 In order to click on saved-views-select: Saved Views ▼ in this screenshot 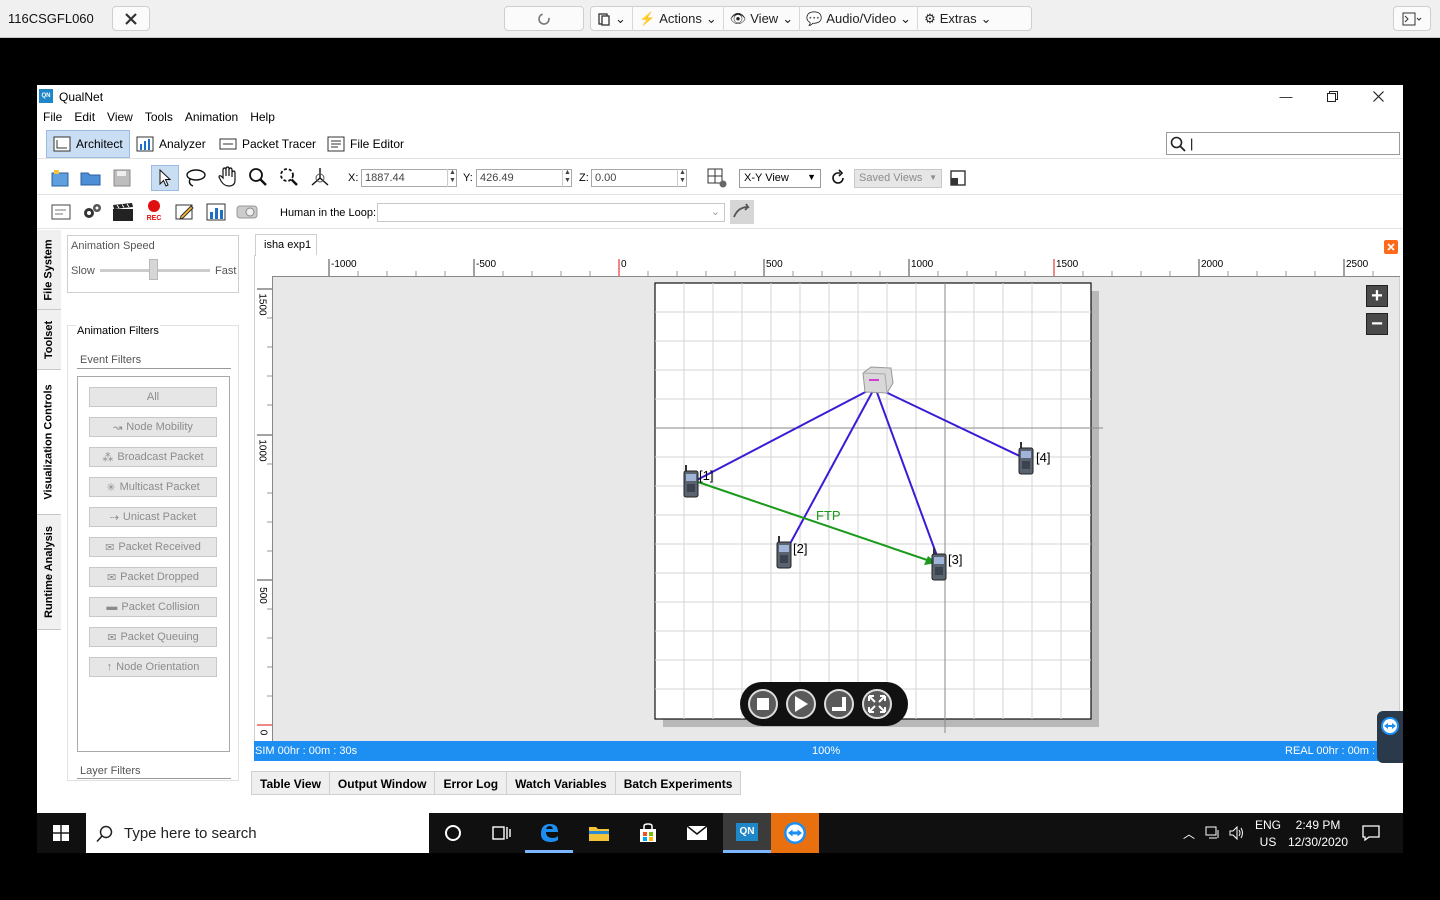, I will do `click(898, 178)`.